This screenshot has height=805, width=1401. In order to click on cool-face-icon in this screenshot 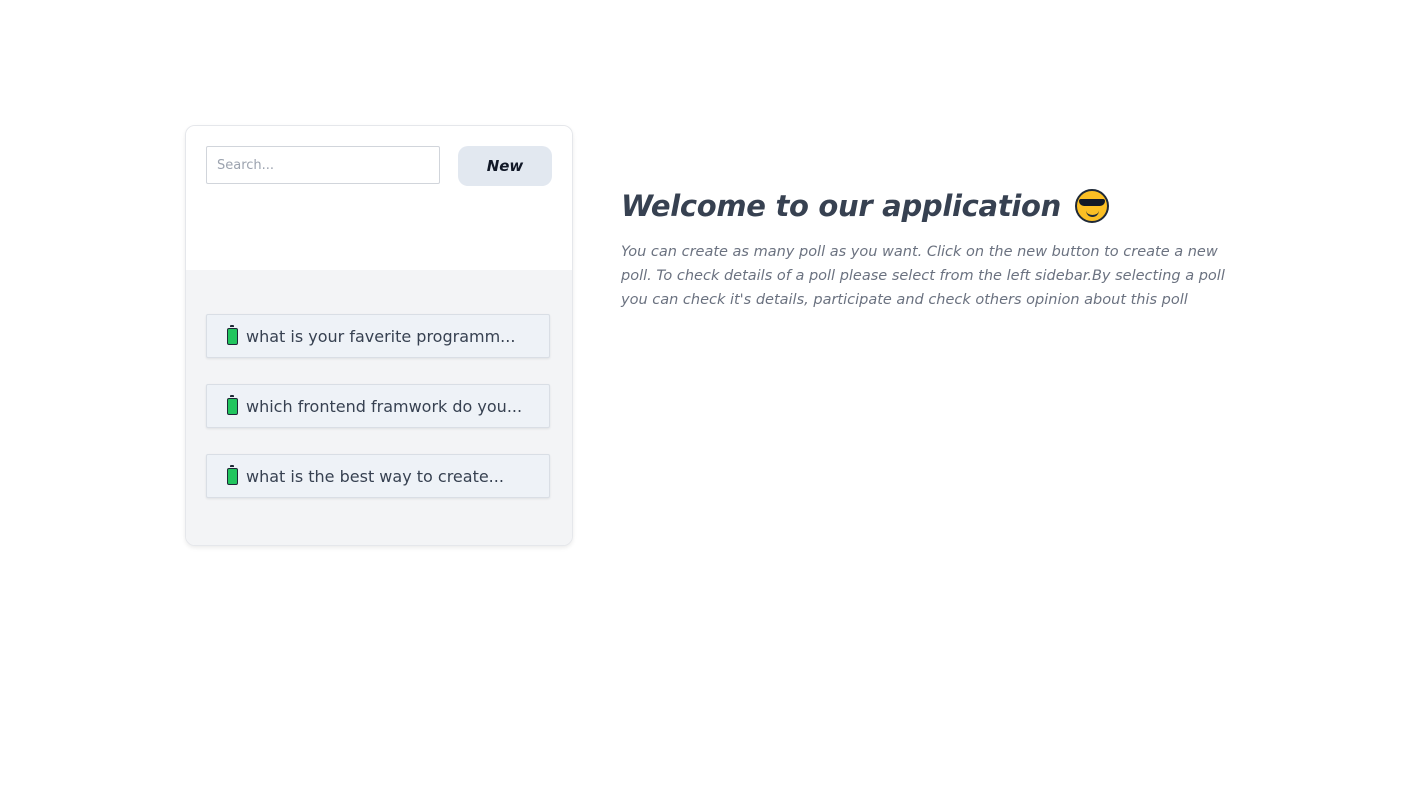, I will do `click(1092, 206)`.